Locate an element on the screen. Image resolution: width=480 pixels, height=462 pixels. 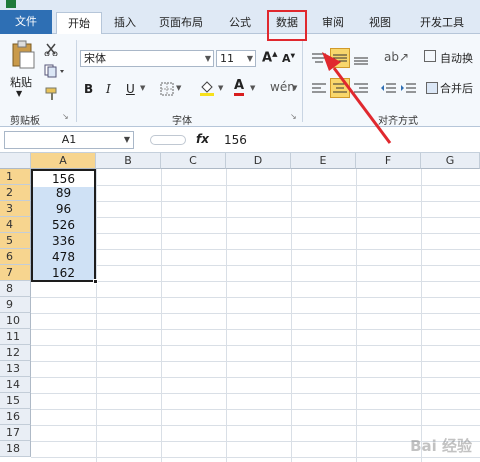
column-header-c: C is located at coordinates (193, 161).